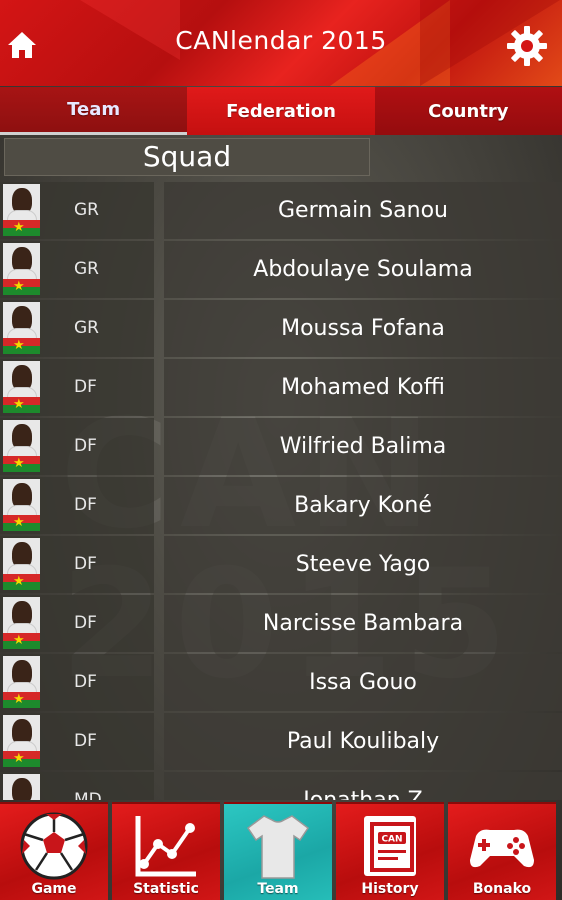  I want to click on player-name: Narcisse Bambara, so click(363, 623).